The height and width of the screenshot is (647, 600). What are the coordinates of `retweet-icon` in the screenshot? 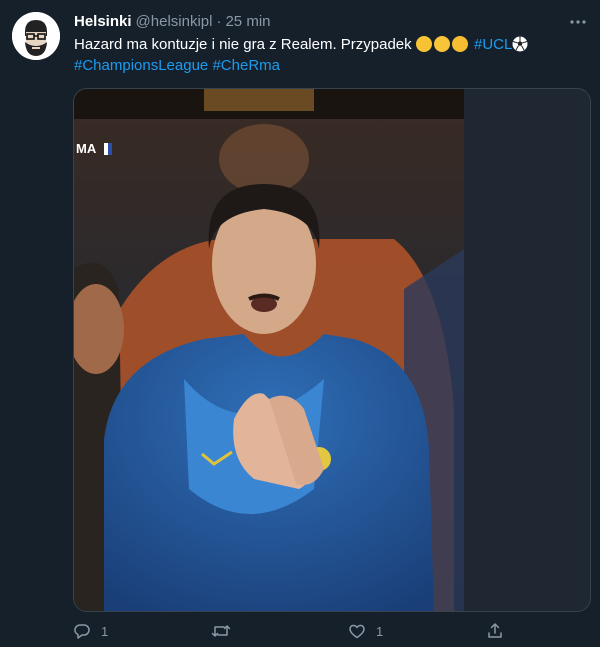 It's located at (221, 631).